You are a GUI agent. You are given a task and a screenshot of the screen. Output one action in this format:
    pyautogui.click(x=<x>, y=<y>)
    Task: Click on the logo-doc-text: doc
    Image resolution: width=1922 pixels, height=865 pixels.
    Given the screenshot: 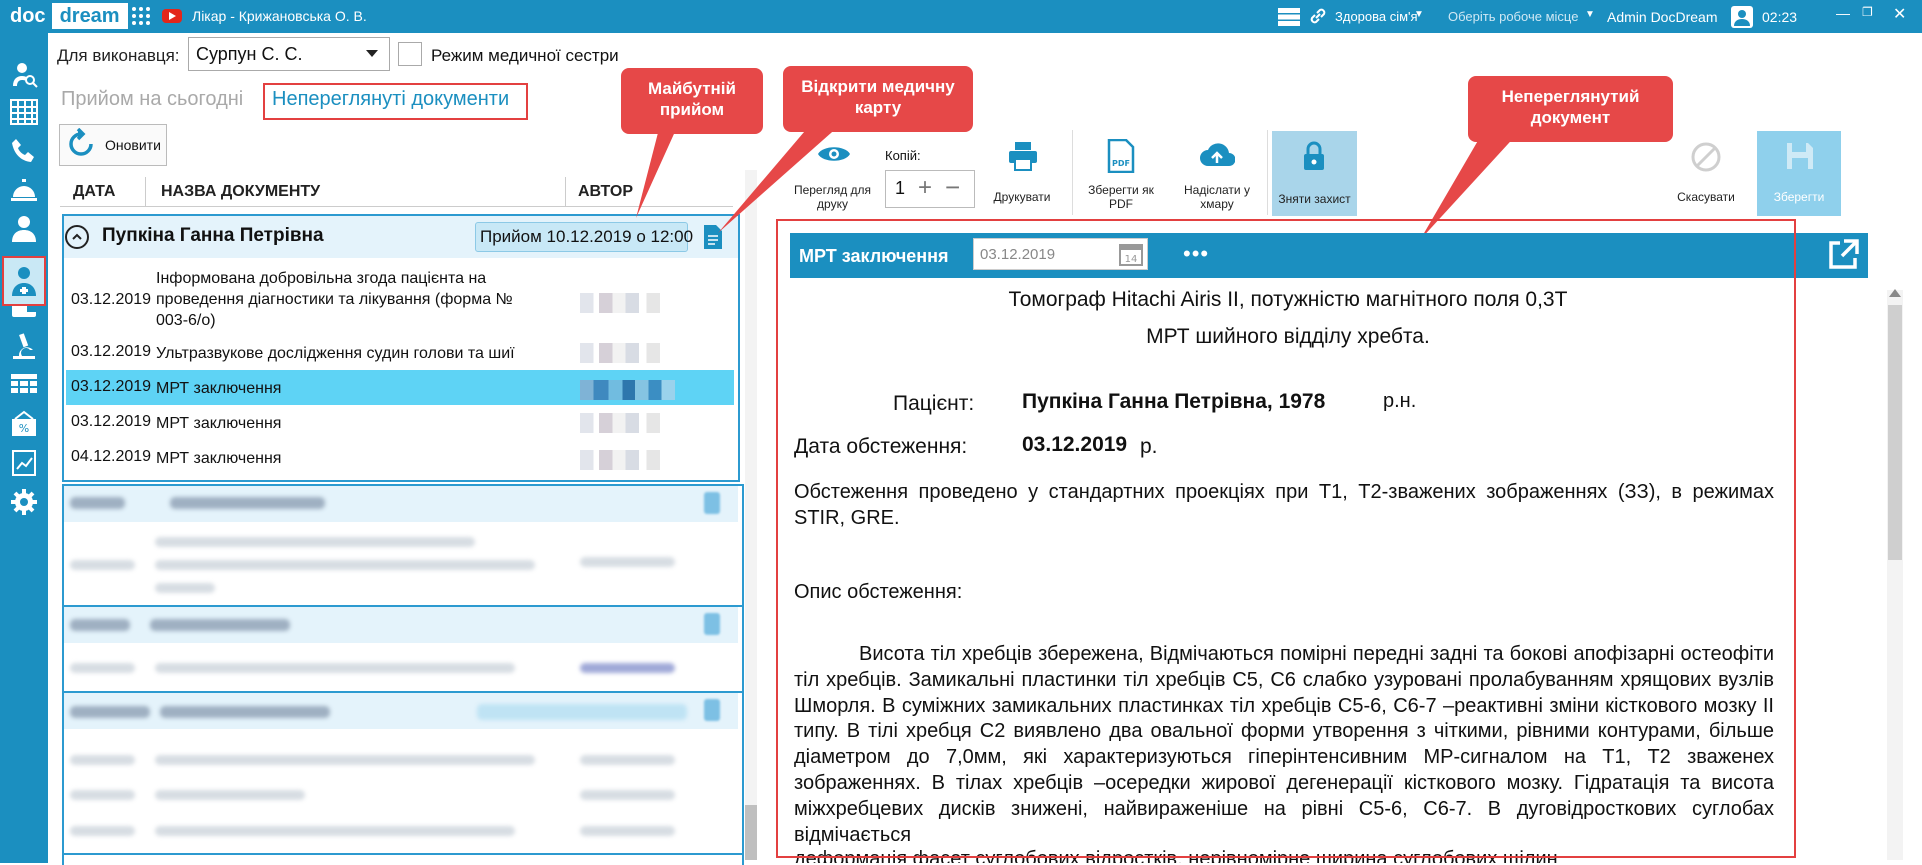 What is the action you would take?
    pyautogui.click(x=28, y=15)
    